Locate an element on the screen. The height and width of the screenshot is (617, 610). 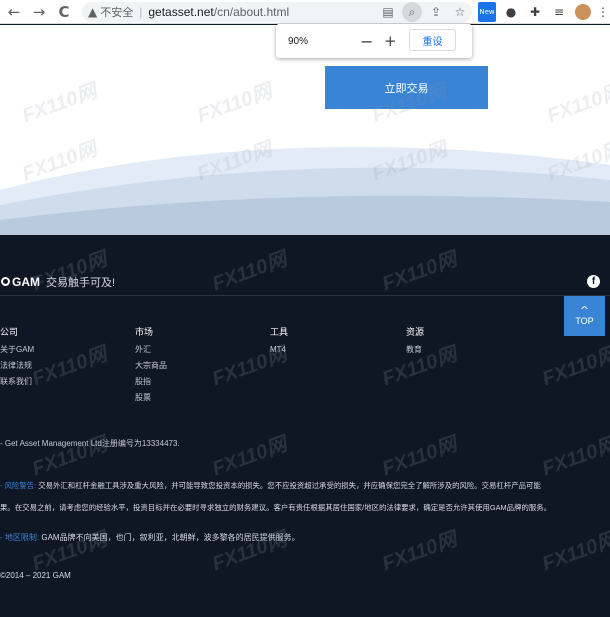
footer-link-stocks: 股票 is located at coordinates (151, 399).